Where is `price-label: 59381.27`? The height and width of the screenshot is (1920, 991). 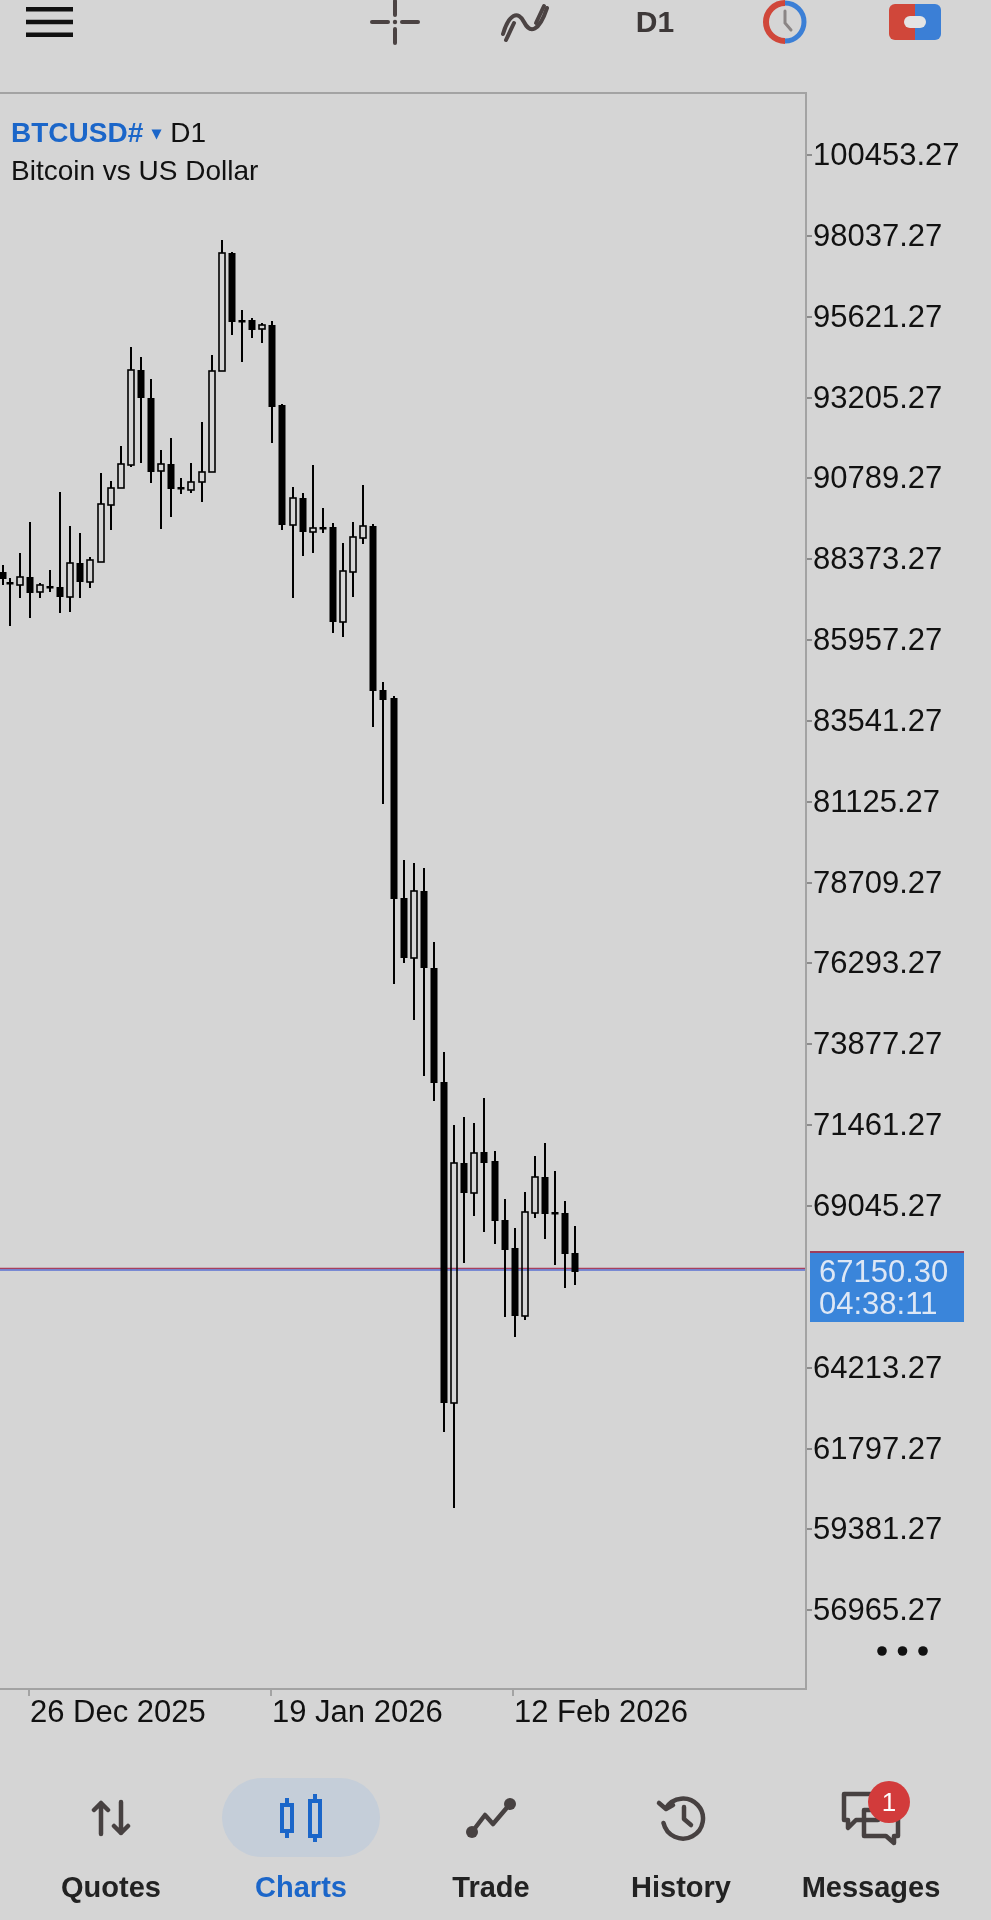 price-label: 59381.27 is located at coordinates (878, 1529).